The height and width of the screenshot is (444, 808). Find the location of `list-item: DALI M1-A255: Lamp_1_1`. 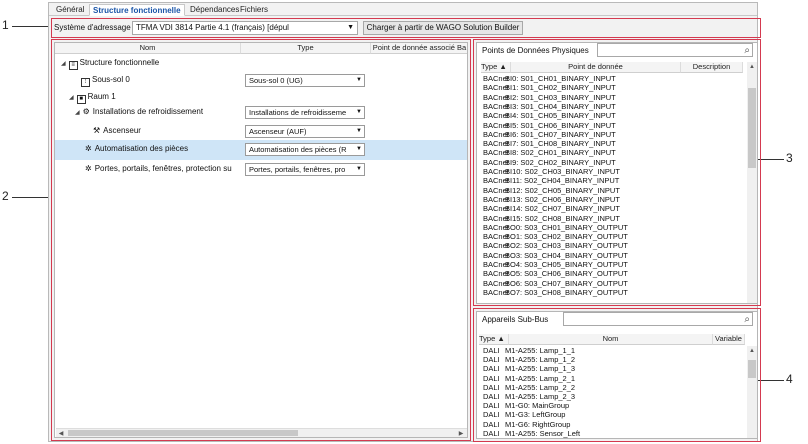

list-item: DALI M1-A255: Lamp_1_1 is located at coordinates (529, 351).